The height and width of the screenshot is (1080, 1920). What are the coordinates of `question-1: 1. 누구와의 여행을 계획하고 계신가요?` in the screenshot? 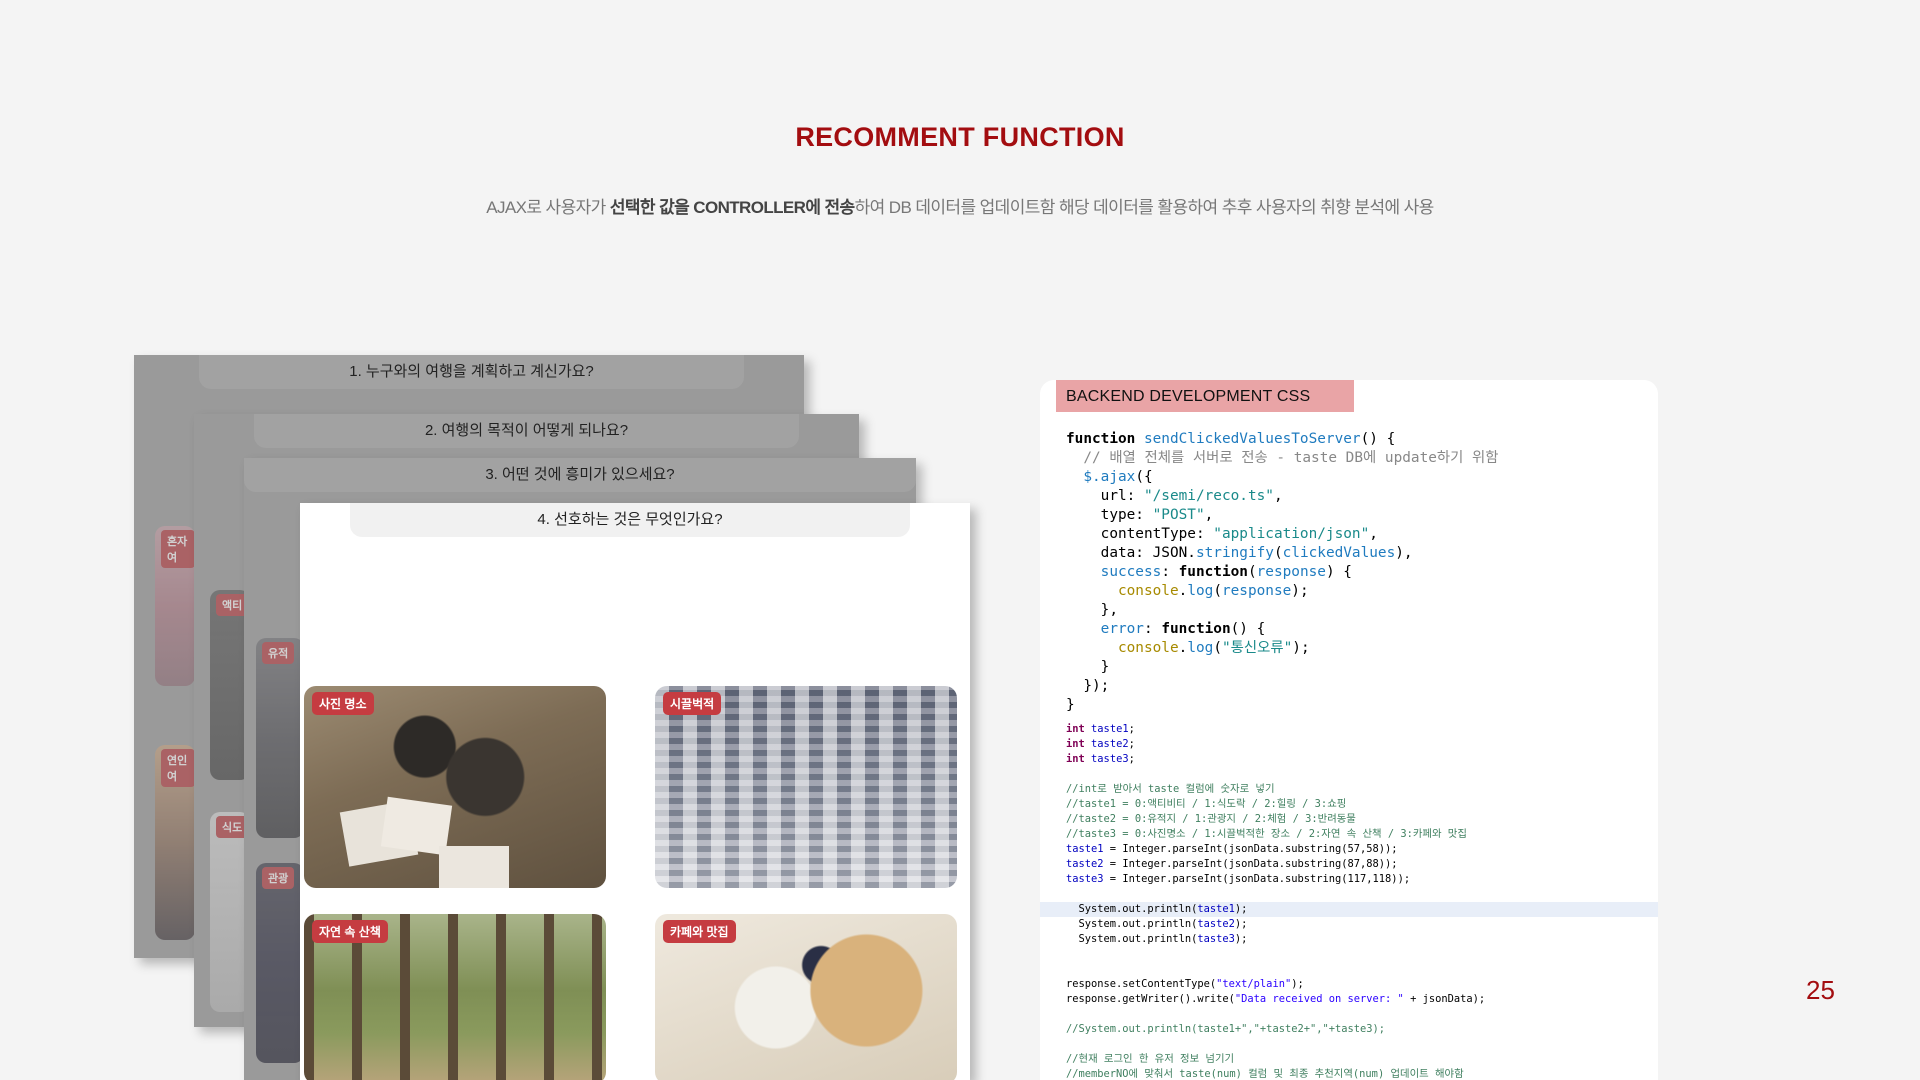 It's located at (471, 372).